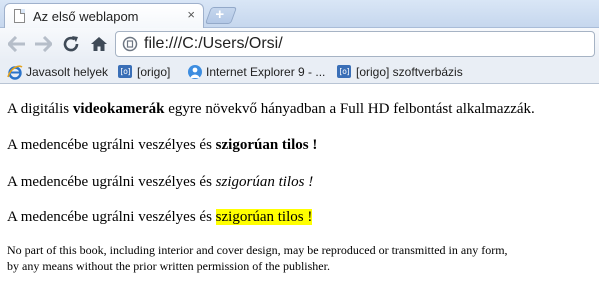 The width and height of the screenshot is (599, 302). What do you see at coordinates (264, 182) in the screenshot?
I see `emphasized-text: szigorúan tilos !` at bounding box center [264, 182].